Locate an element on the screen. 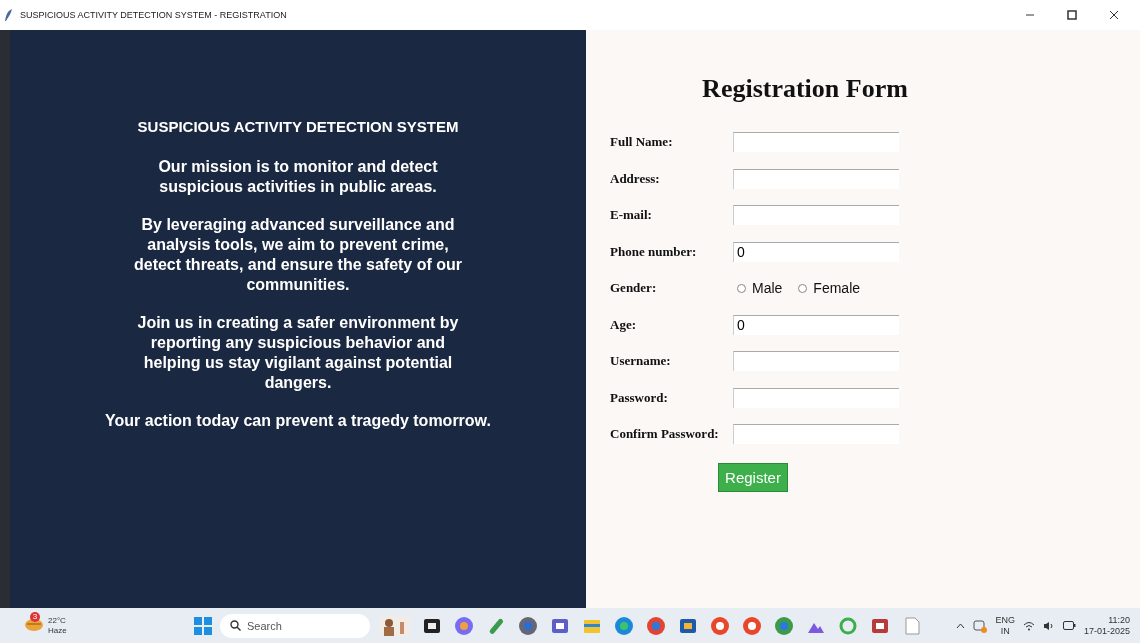 Image resolution: width=1140 pixels, height=643 pixels. field-label: Phone number: is located at coordinates (654, 251).